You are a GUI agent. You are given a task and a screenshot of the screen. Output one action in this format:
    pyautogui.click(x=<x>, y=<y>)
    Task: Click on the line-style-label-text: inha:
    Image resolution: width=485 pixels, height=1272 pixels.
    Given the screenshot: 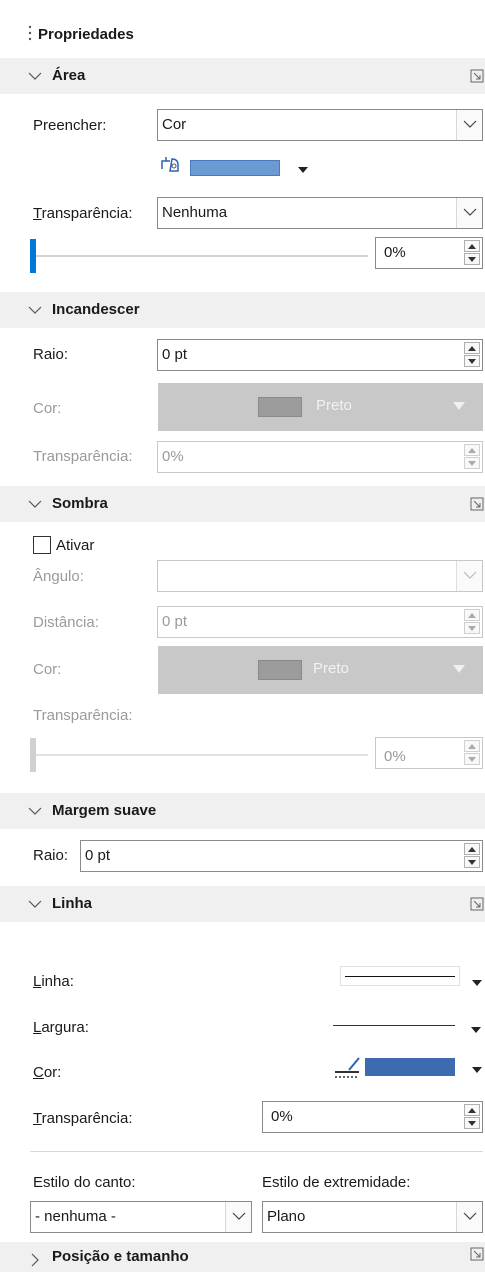 What is the action you would take?
    pyautogui.click(x=57, y=981)
    